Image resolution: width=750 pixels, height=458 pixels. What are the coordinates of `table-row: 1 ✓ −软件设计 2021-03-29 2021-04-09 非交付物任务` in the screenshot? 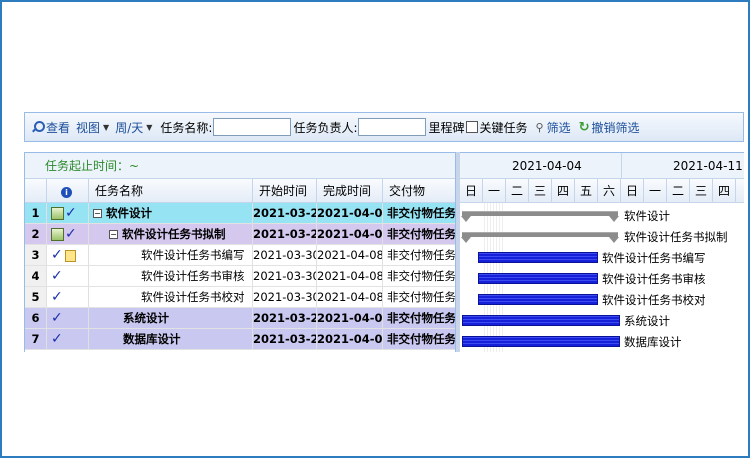 It's located at (240, 213).